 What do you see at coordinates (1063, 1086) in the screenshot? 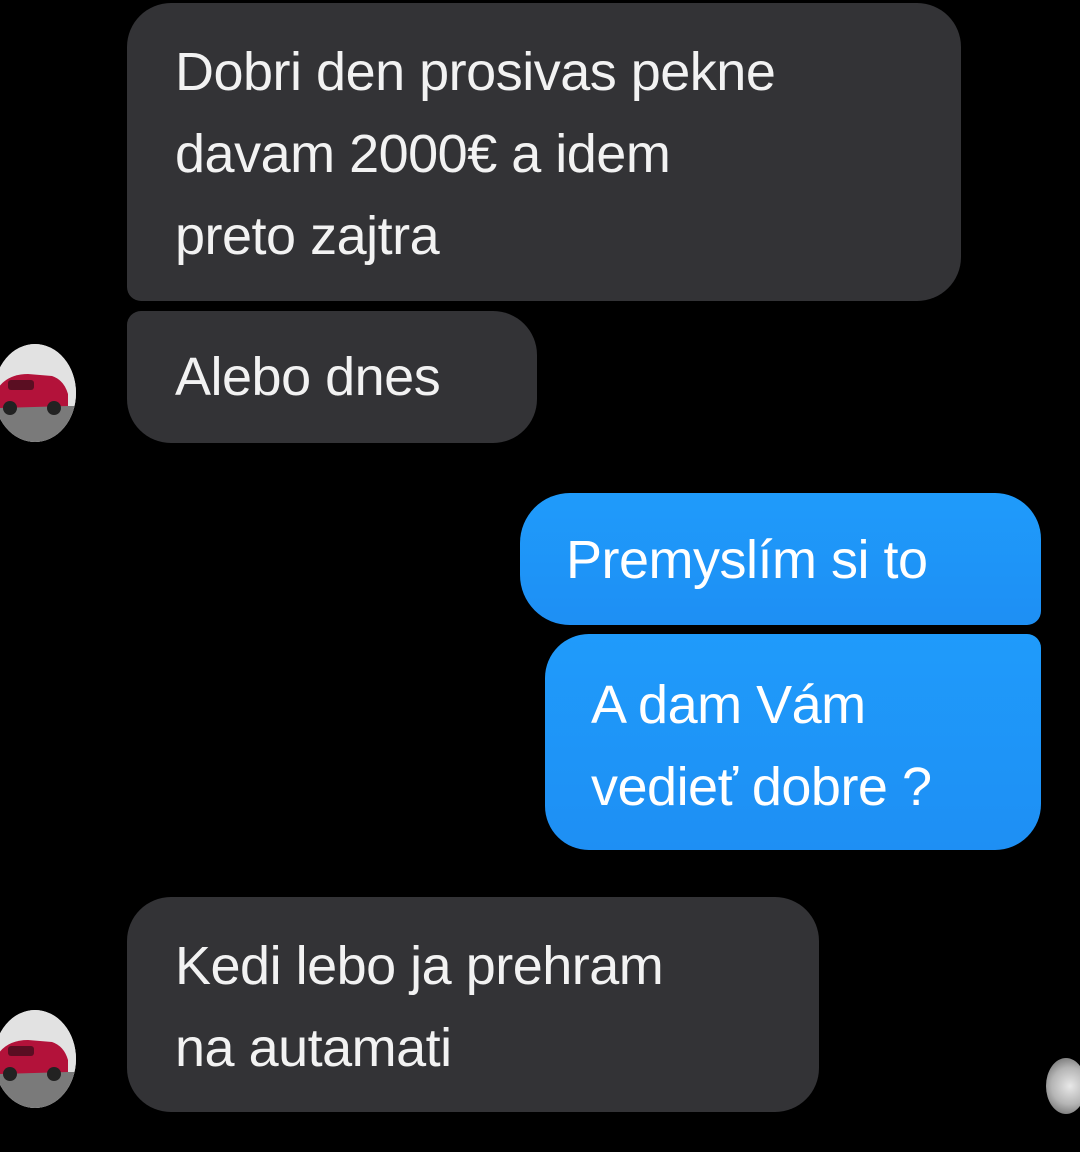
I see `seen-avatar-icon` at bounding box center [1063, 1086].